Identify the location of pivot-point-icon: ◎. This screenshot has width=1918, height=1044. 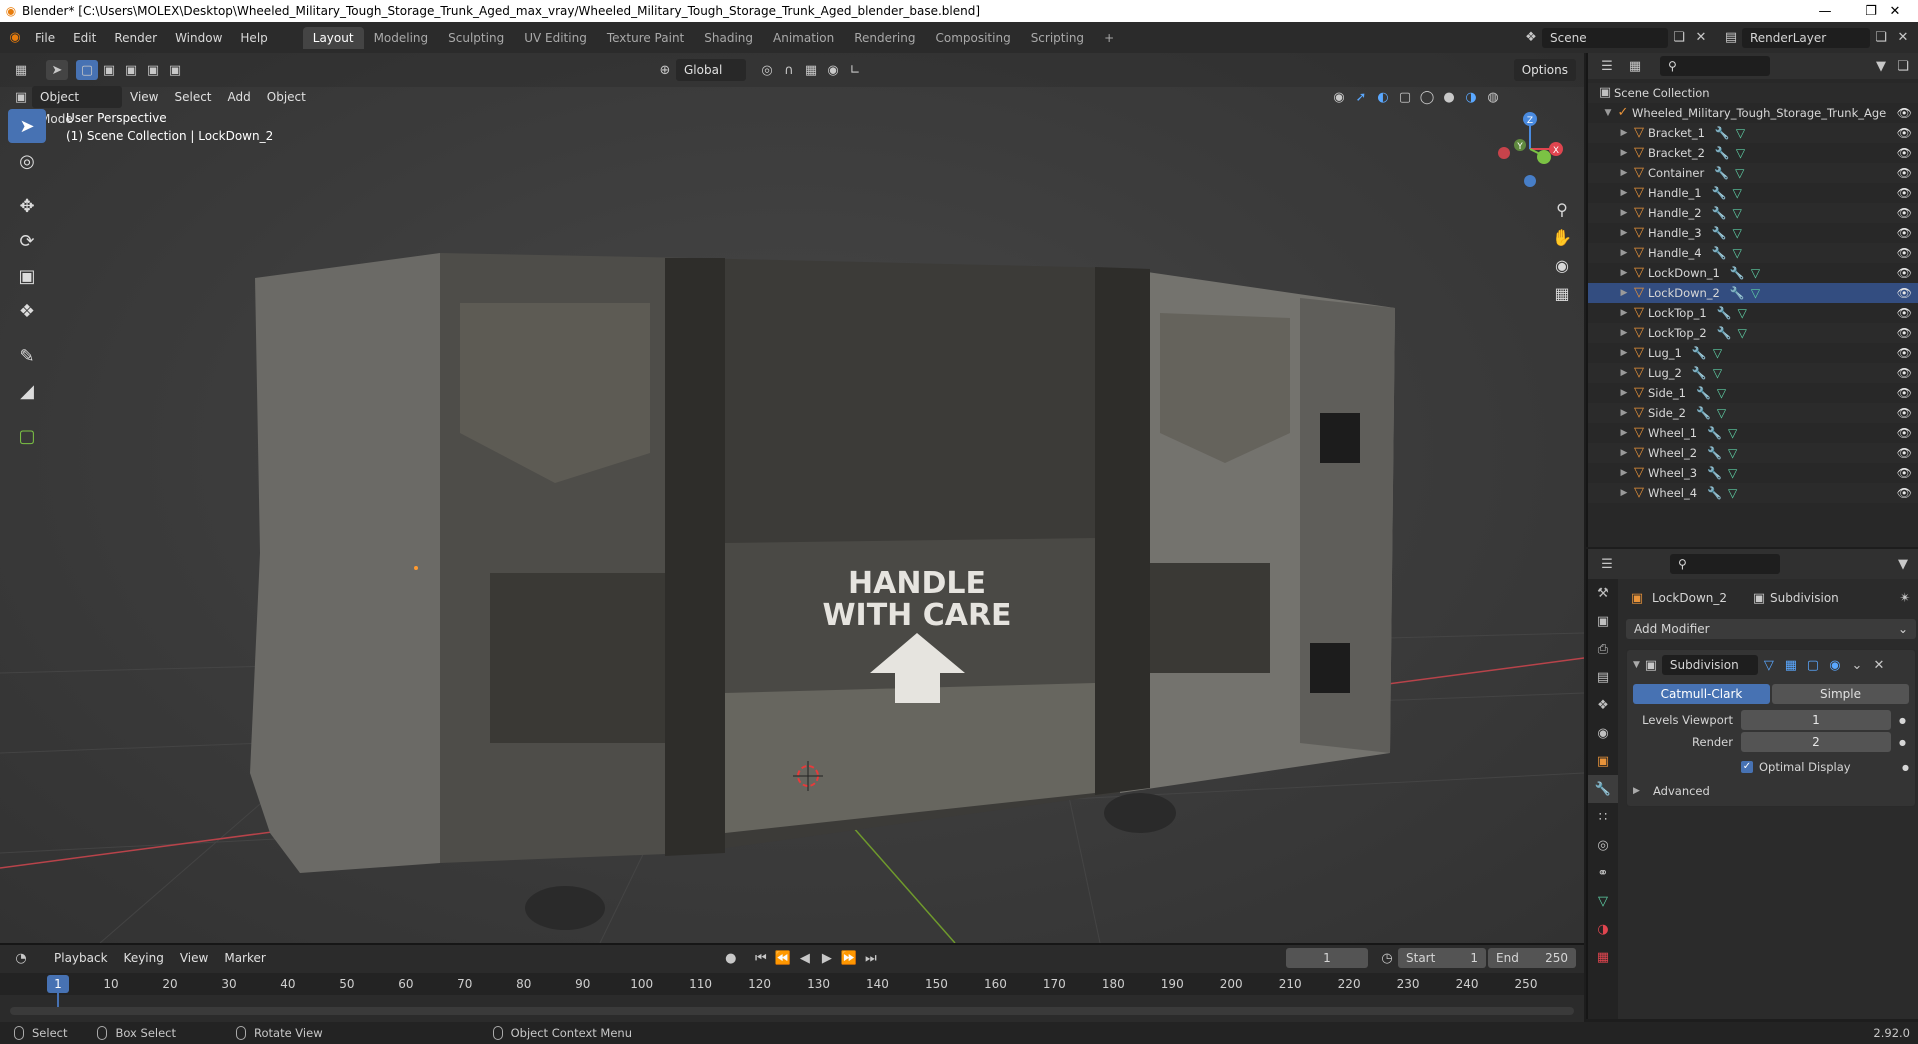
(767, 70).